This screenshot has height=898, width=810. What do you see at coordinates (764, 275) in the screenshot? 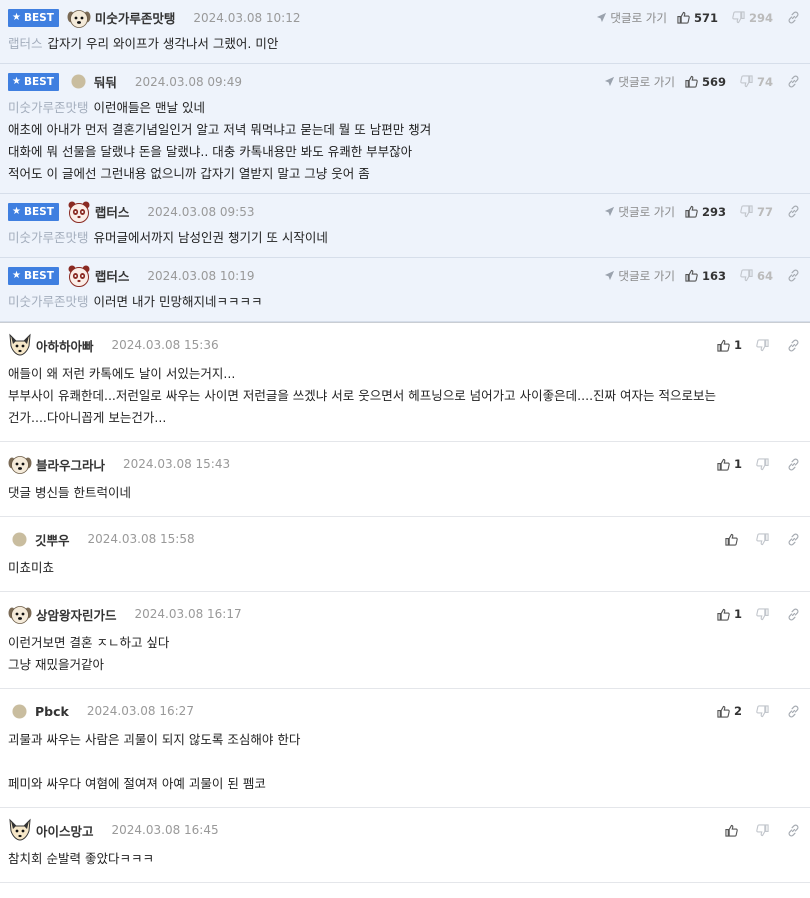
I see `downvote-count: 64` at bounding box center [764, 275].